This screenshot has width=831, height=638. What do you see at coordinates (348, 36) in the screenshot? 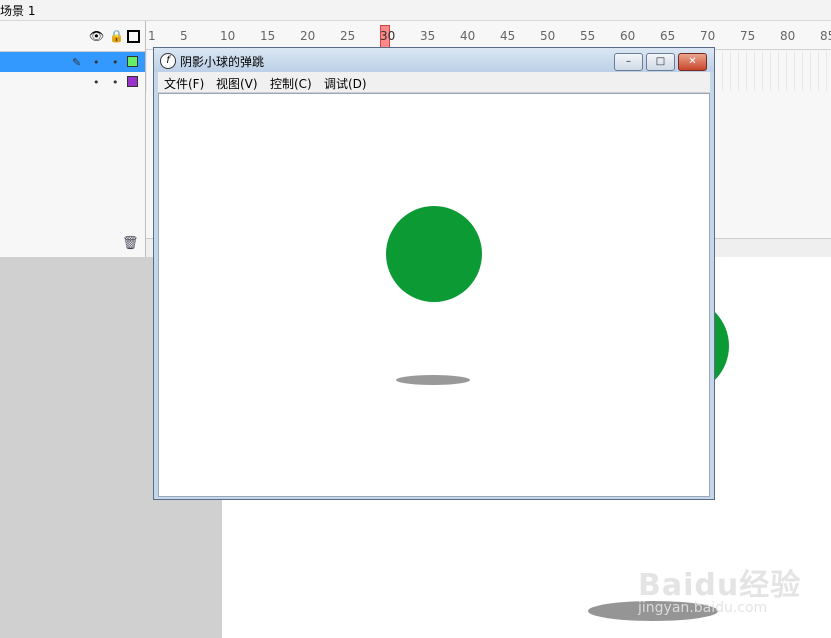
I see `ruler-tick: 25` at bounding box center [348, 36].